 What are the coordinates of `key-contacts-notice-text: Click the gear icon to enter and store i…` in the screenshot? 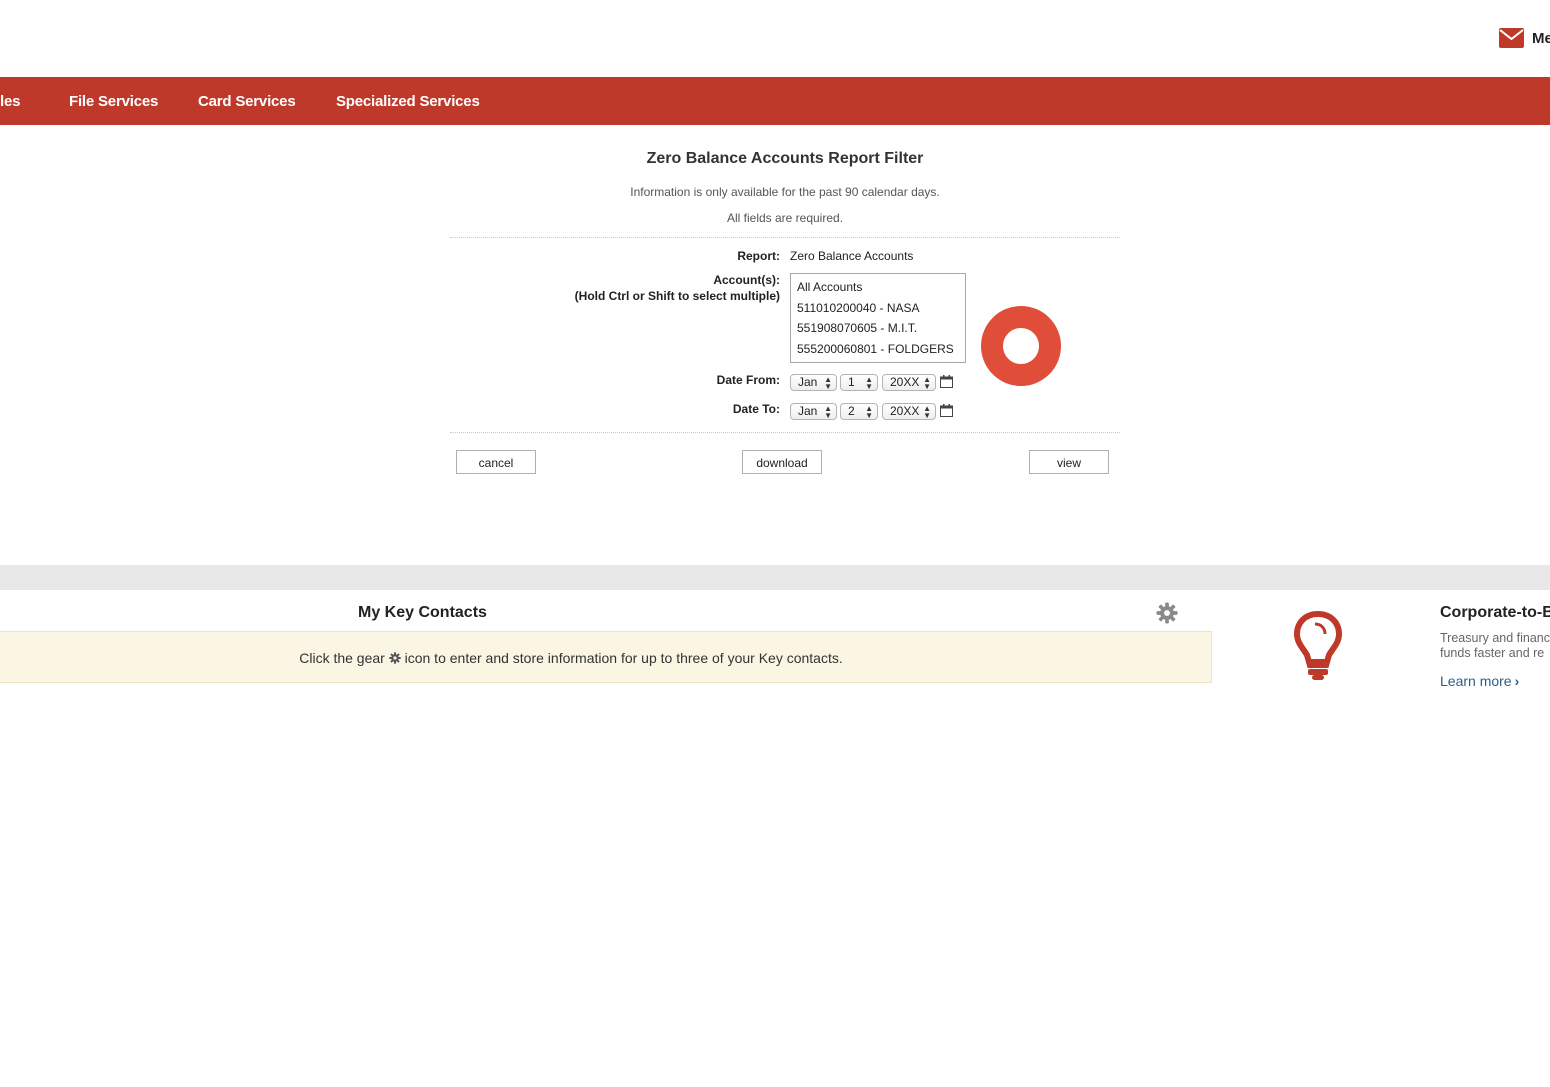 It's located at (571, 658).